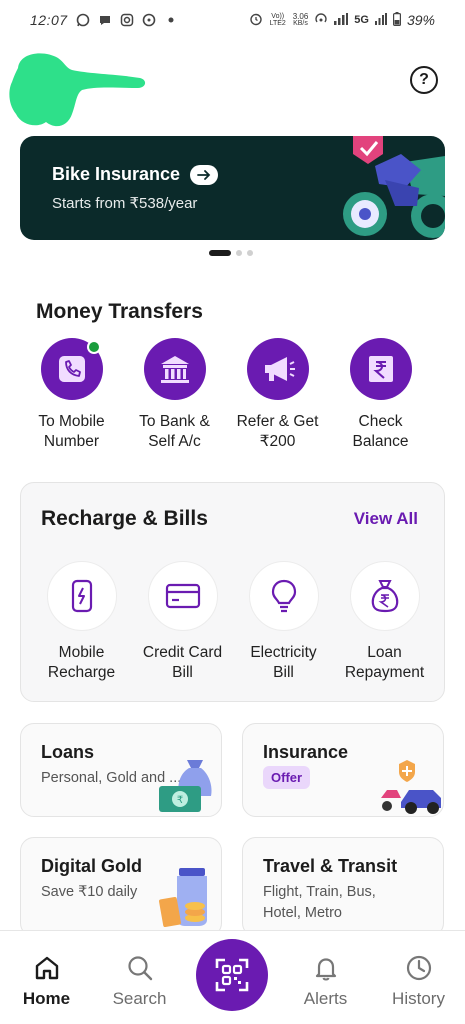  I want to click on hotspot-icon, so click(321, 20).